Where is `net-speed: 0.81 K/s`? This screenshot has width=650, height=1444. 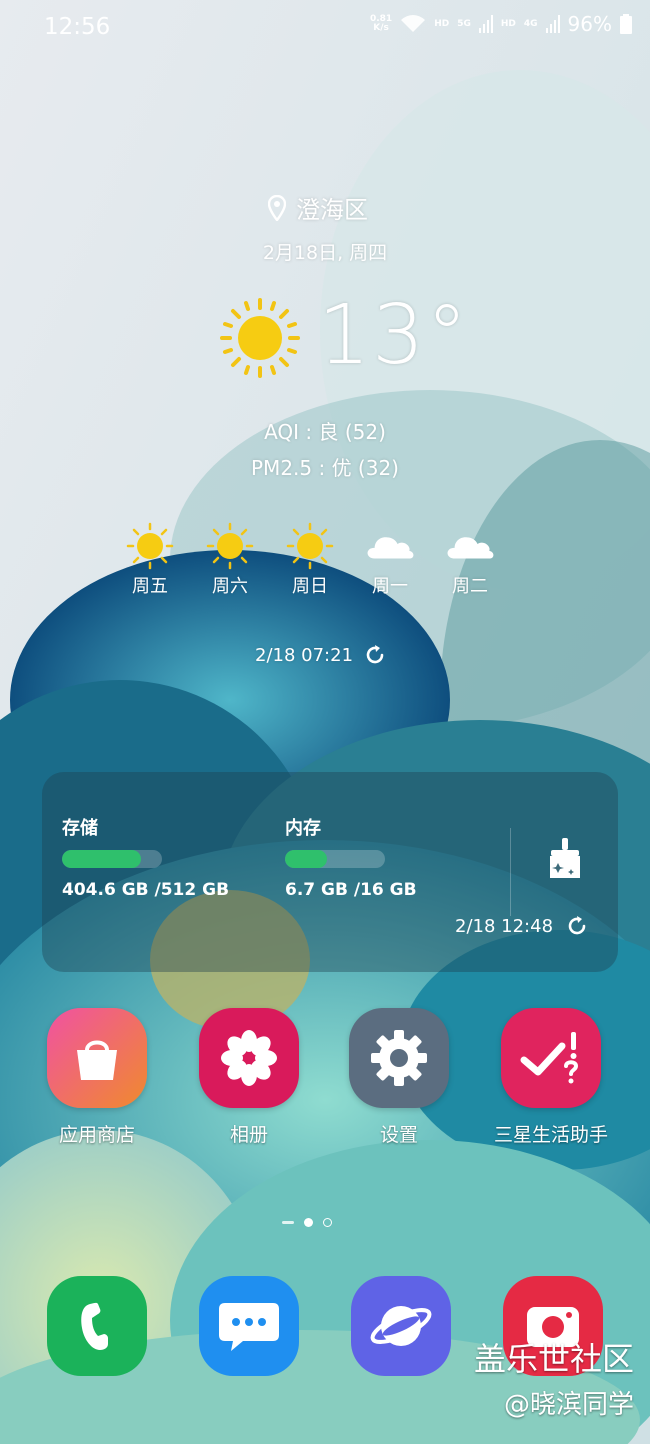 net-speed: 0.81 K/s is located at coordinates (381, 24).